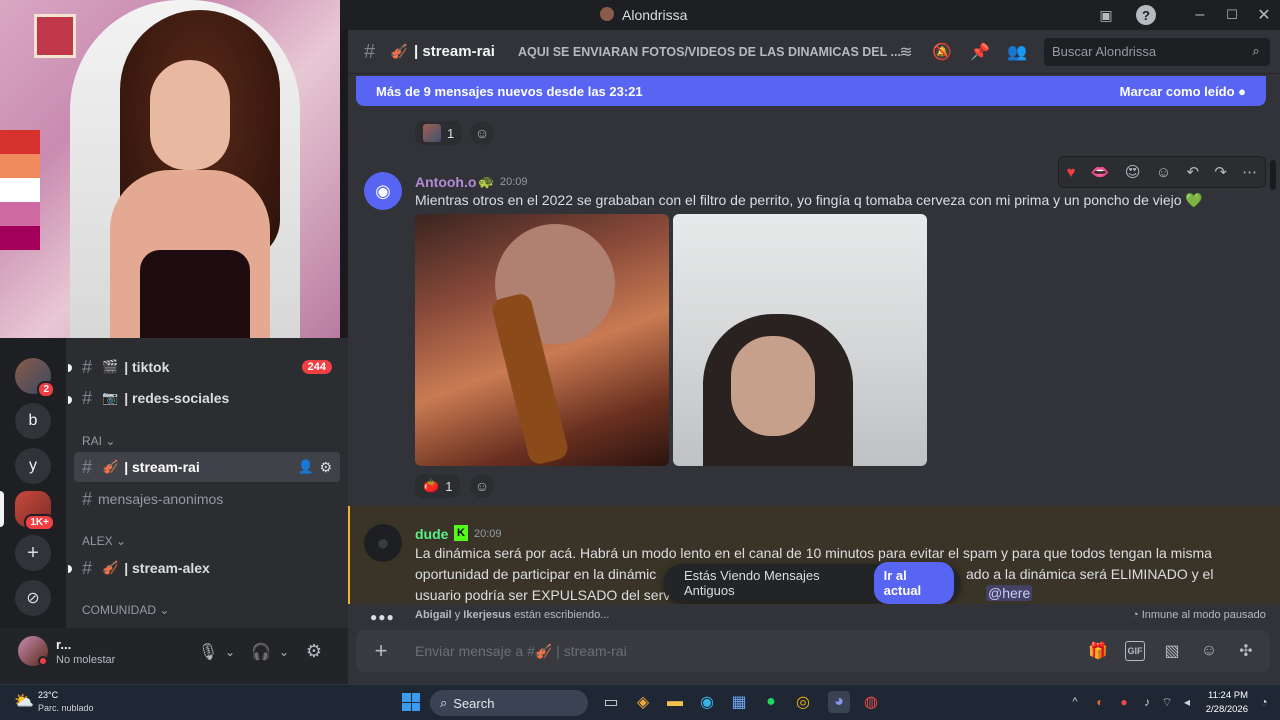 The width and height of the screenshot is (1280, 720). I want to click on threads-icon: ≋, so click(906, 52).